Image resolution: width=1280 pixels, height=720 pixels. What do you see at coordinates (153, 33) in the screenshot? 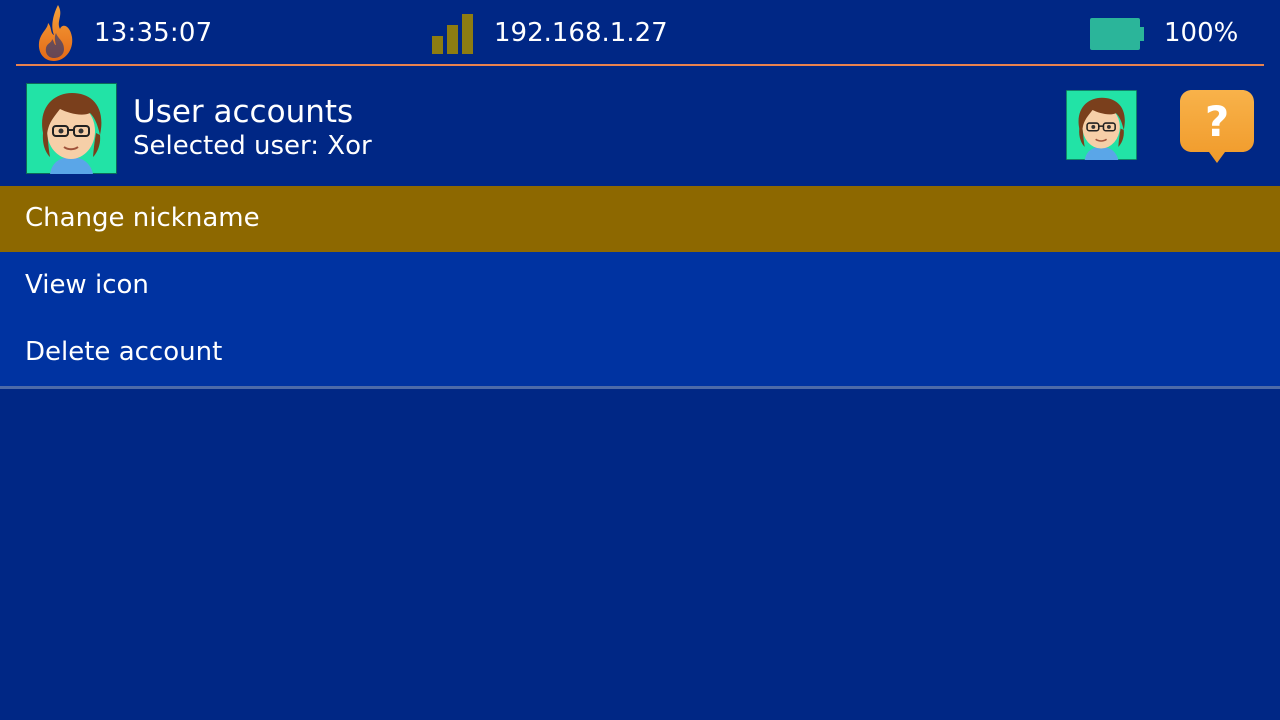
I see `clock-time: 13:35:07` at bounding box center [153, 33].